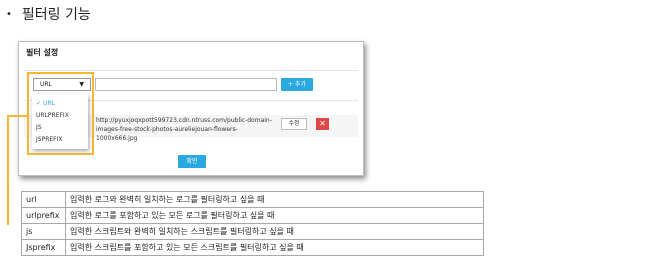  I want to click on table-row: js 입력한 스크립트와 완벽히 일치하는 스크립트를 필터링하고 싶을 때, so click(252, 231).